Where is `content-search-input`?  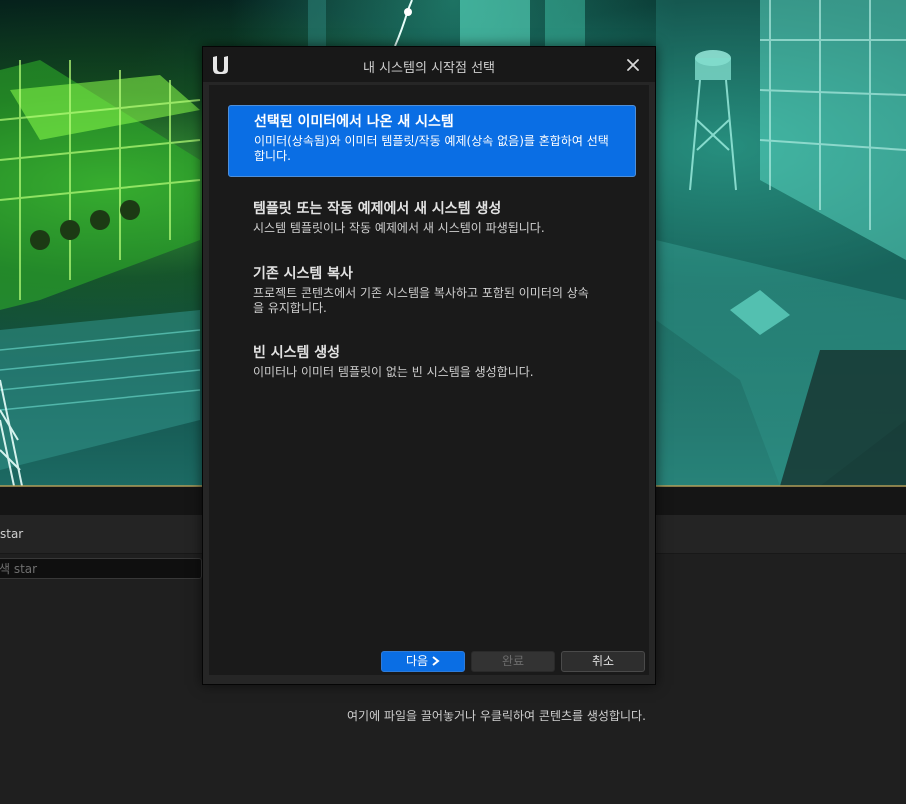
content-search-input is located at coordinates (101, 568).